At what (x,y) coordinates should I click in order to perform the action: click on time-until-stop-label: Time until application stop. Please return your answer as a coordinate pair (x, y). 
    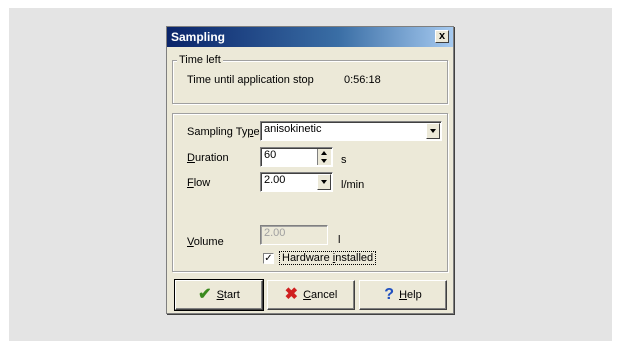
    Looking at the image, I should click on (250, 80).